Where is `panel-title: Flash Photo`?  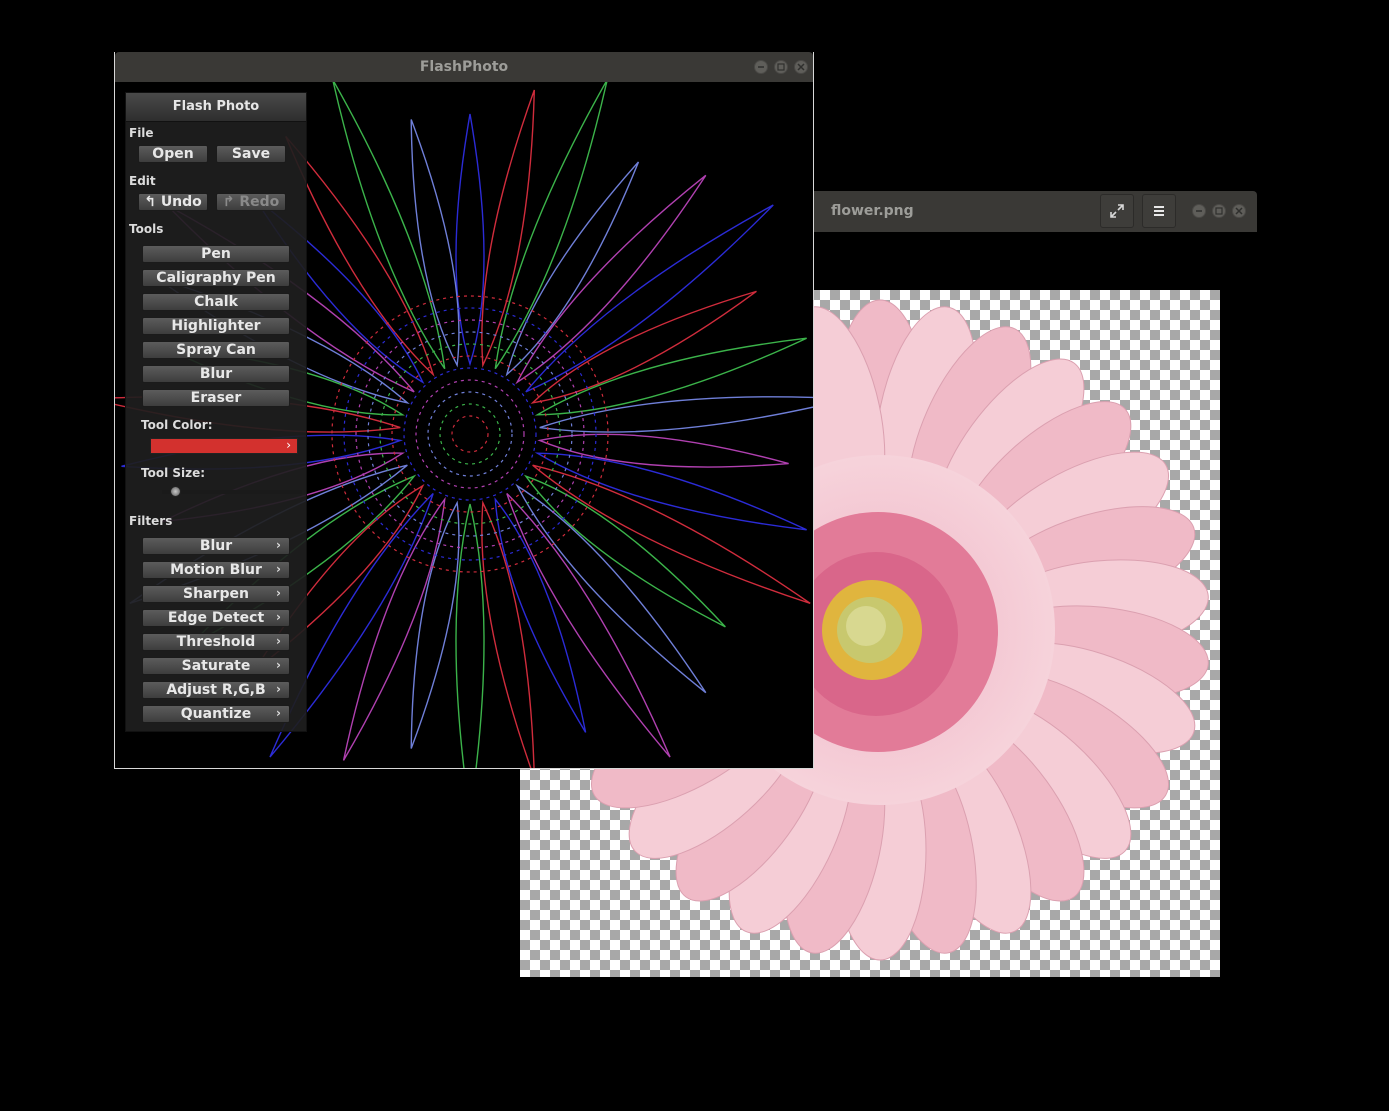 panel-title: Flash Photo is located at coordinates (216, 107).